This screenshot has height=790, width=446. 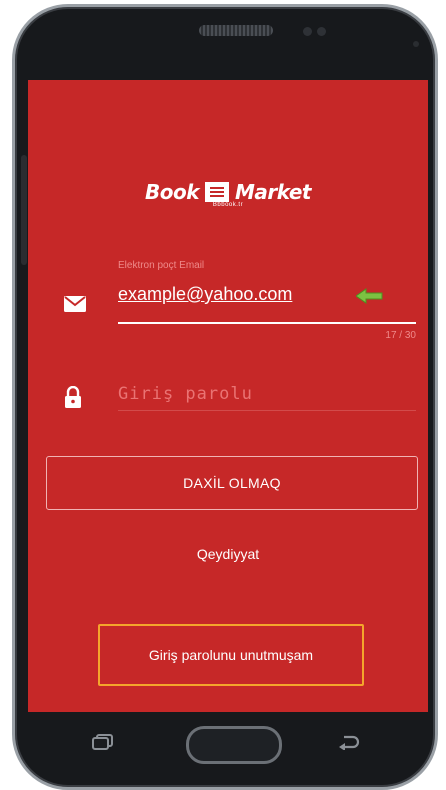 I want to click on login-button-label: DAXİL OLMAQ, so click(x=232, y=483).